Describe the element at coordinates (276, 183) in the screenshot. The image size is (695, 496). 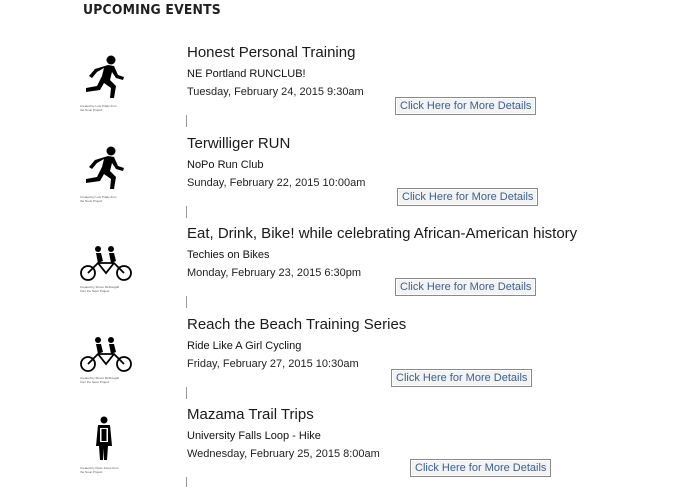
I see `event-datetime: Sunday, February 22, 2015 10:00am` at that location.